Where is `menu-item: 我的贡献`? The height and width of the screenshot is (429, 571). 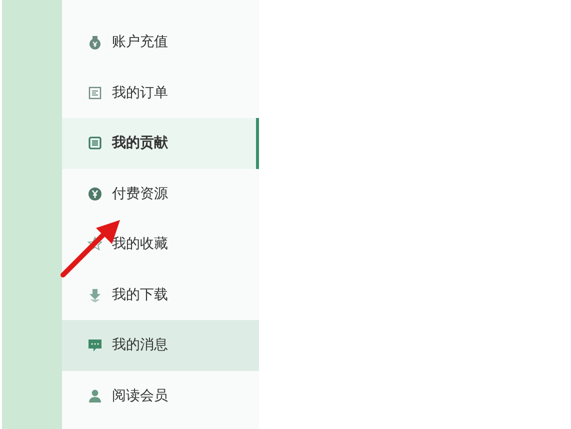
menu-item: 我的贡献 is located at coordinates (160, 143).